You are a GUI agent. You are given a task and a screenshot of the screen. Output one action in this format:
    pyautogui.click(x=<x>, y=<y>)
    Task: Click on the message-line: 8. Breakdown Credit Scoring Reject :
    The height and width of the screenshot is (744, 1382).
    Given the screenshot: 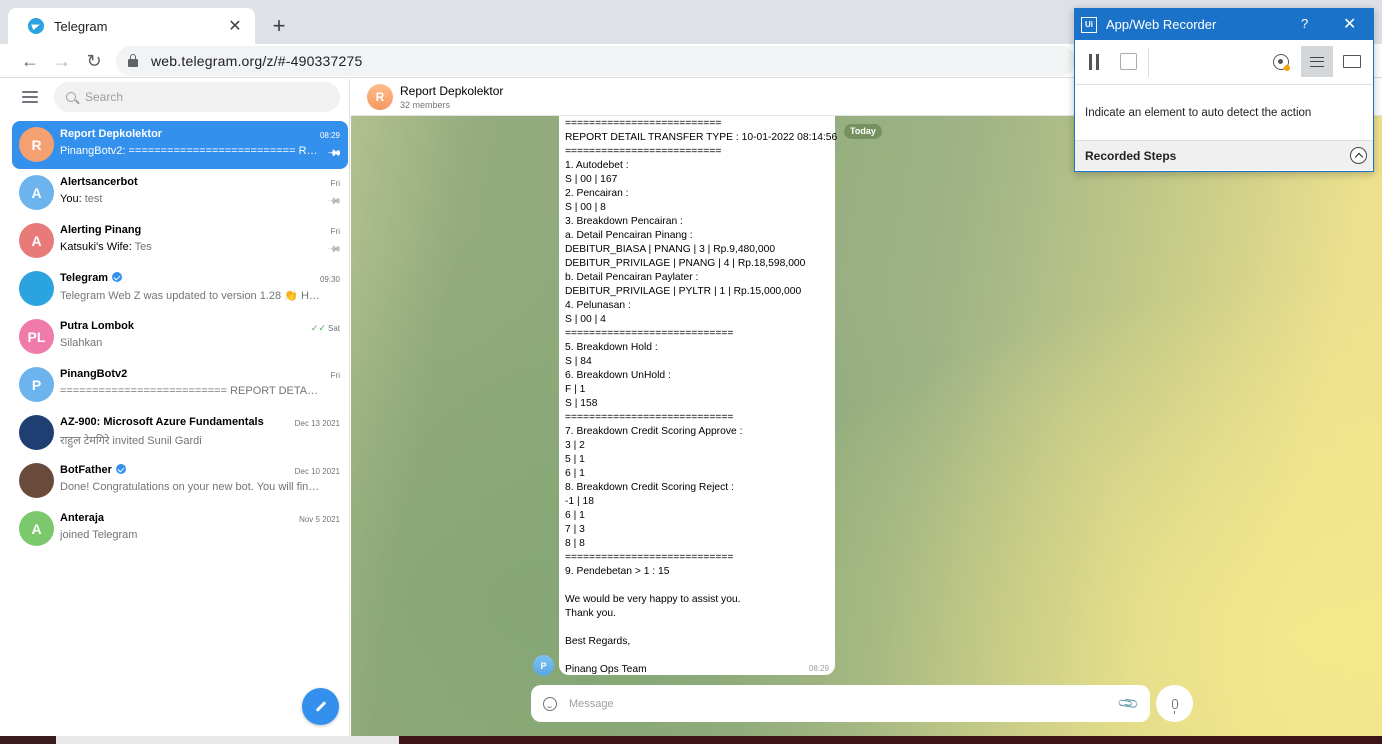 What is the action you would take?
    pyautogui.click(x=649, y=487)
    